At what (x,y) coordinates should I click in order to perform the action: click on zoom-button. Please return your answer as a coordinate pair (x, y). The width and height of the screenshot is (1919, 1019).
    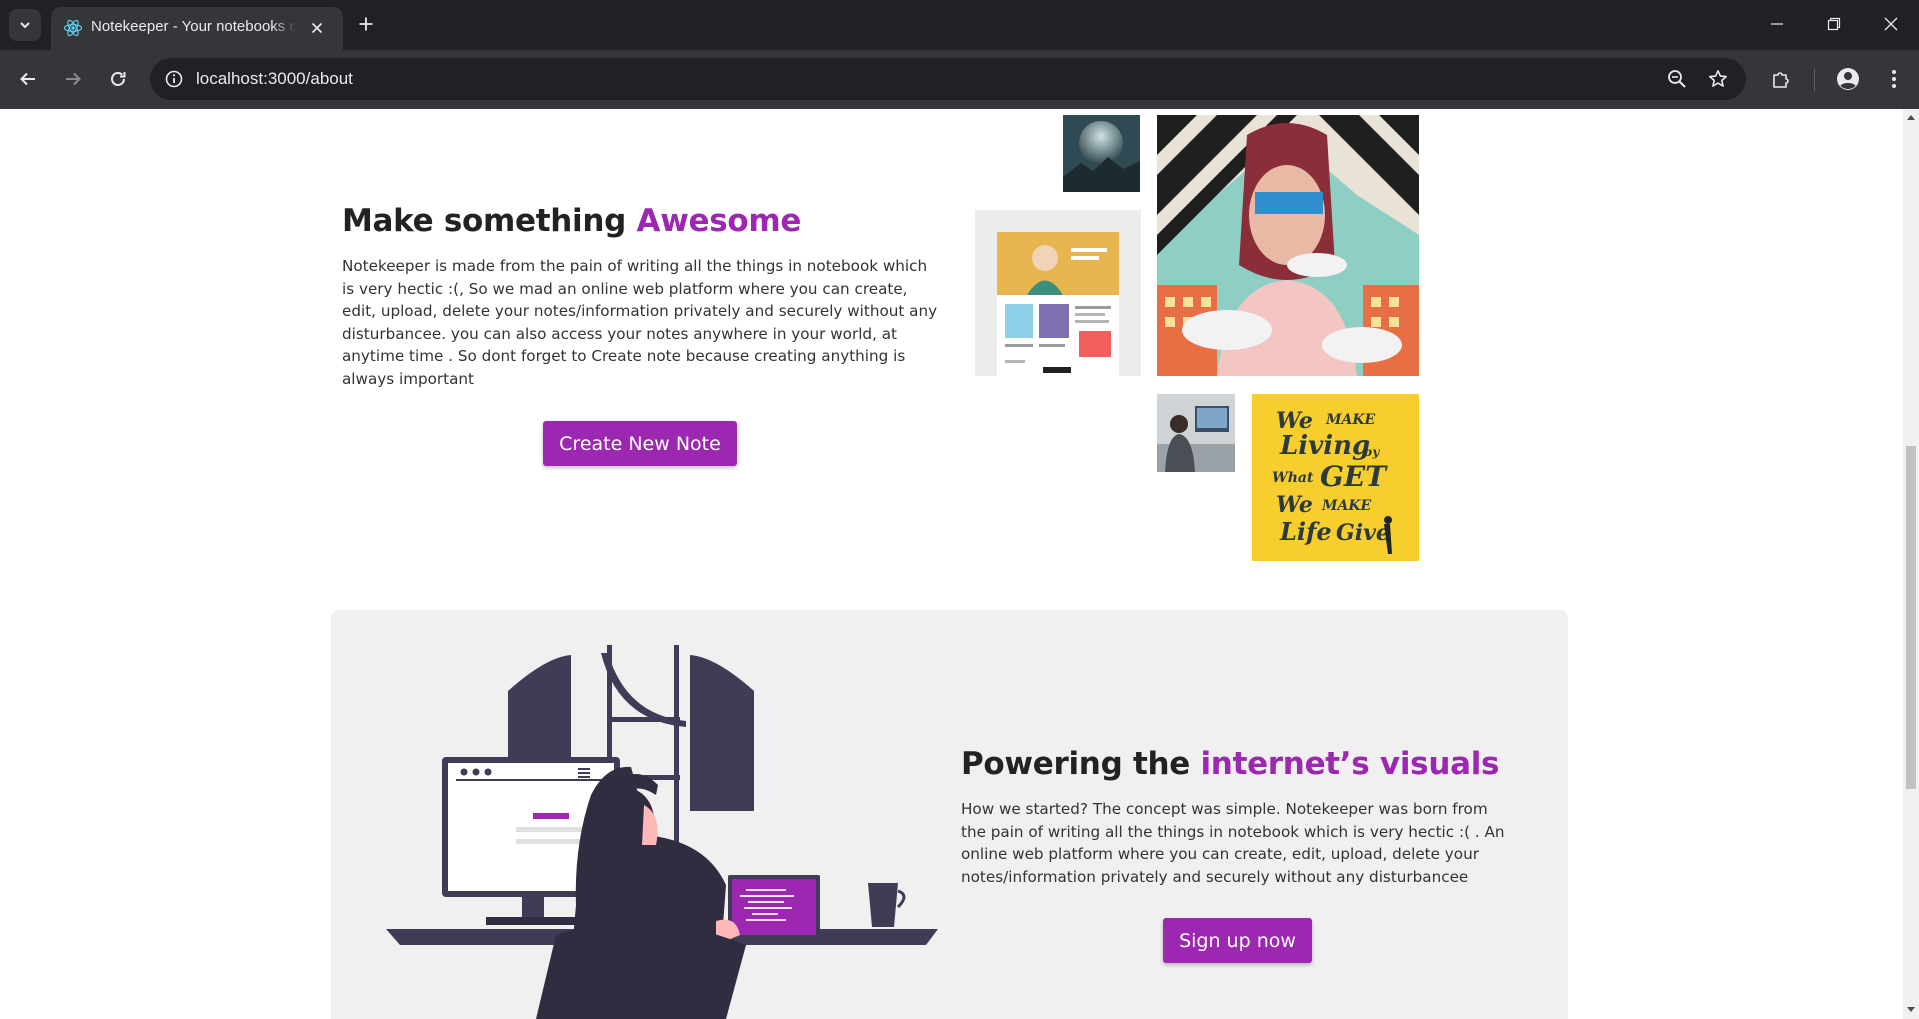
    Looking at the image, I should click on (1677, 79).